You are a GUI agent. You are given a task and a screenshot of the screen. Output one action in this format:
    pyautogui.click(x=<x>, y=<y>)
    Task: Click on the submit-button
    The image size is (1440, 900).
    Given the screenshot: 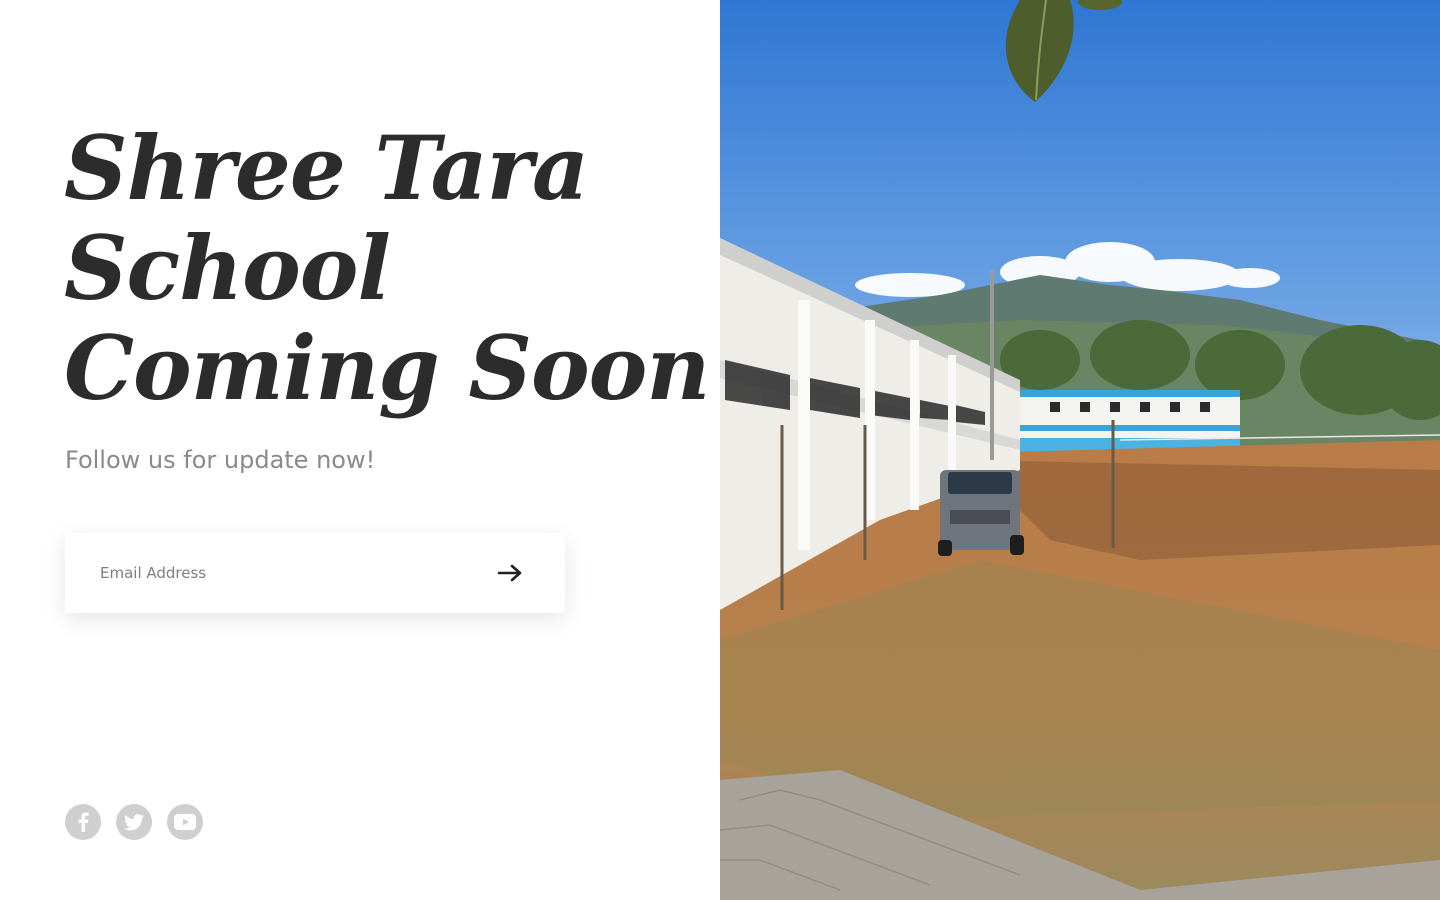 What is the action you would take?
    pyautogui.click(x=510, y=573)
    